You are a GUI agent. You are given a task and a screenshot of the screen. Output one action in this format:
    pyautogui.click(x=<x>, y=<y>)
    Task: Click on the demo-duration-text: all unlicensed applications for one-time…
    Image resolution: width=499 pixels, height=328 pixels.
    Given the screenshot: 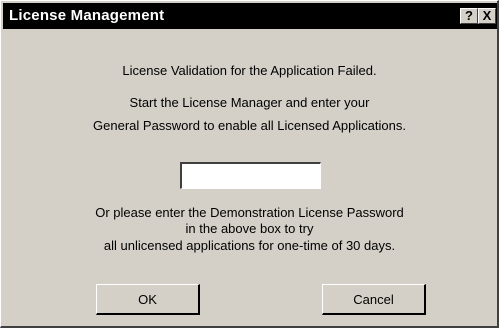 What is the action you would take?
    pyautogui.click(x=249, y=245)
    